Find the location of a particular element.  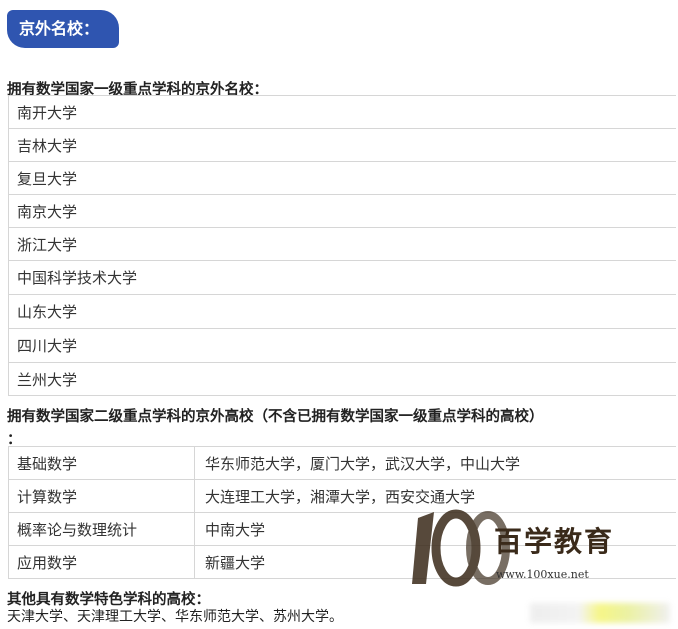

subject-name: 概率论与数理统计 is located at coordinates (101, 529).